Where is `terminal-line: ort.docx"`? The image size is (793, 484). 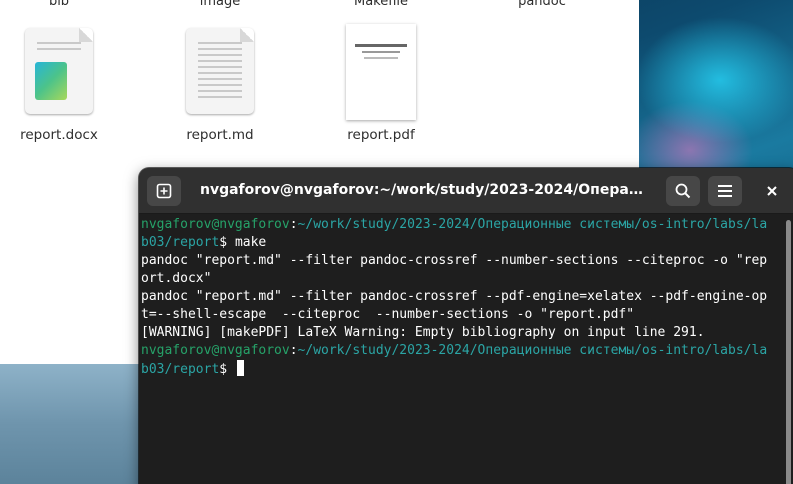
terminal-line: ort.docx" is located at coordinates (176, 278).